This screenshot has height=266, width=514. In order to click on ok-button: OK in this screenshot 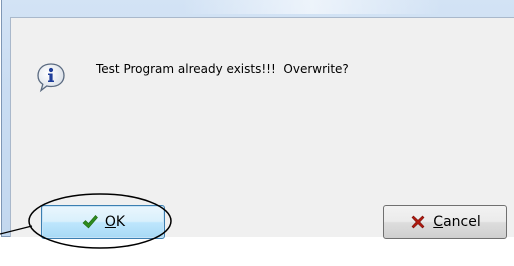, I will do `click(103, 222)`.